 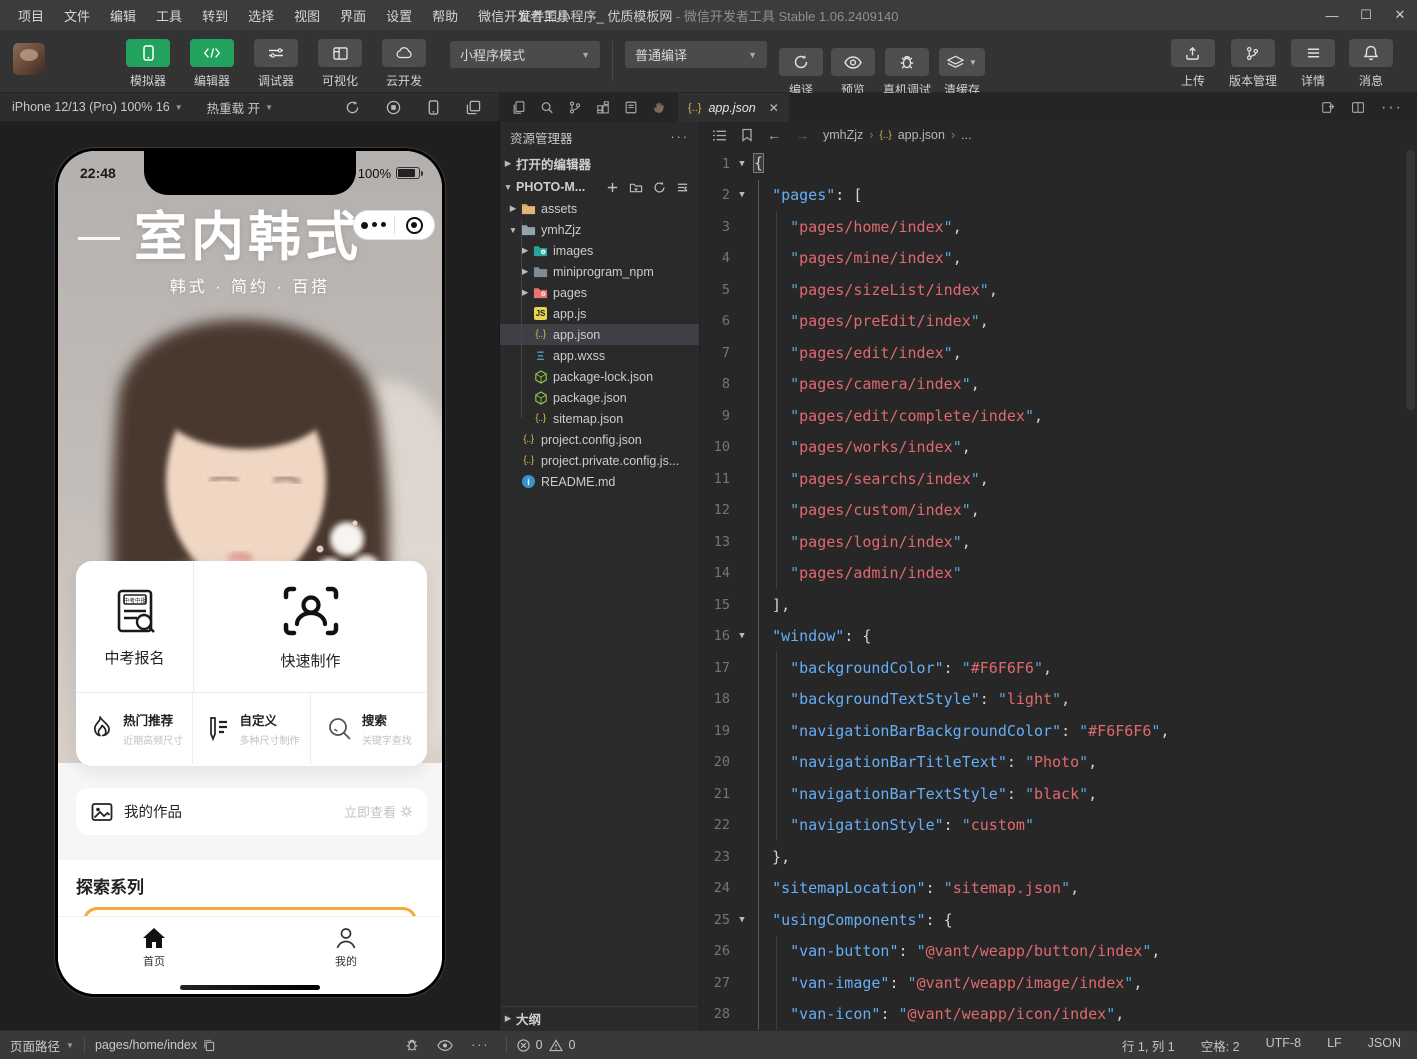 What do you see at coordinates (1220, 1045) in the screenshot?
I see `status--2: 空格: 2` at bounding box center [1220, 1045].